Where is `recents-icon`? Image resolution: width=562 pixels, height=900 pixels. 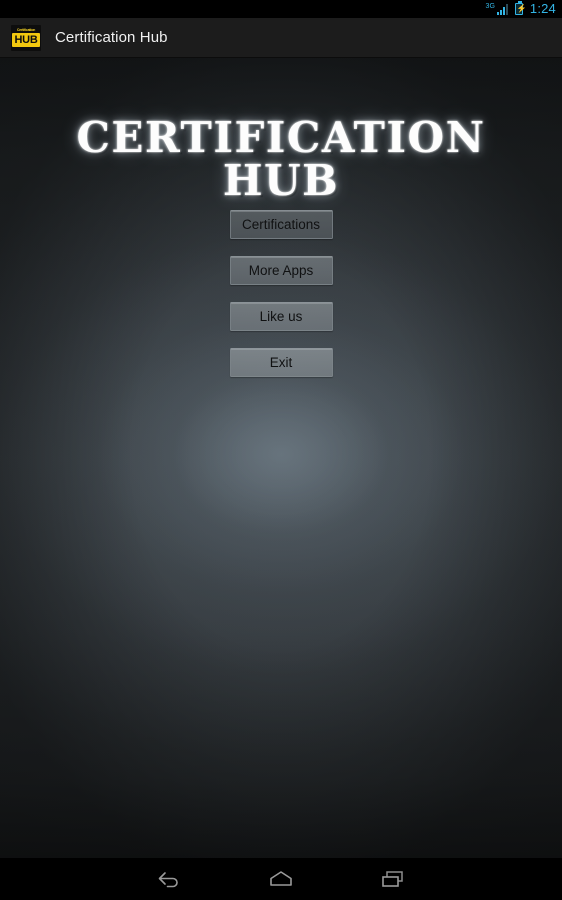
recents-icon is located at coordinates (393, 879).